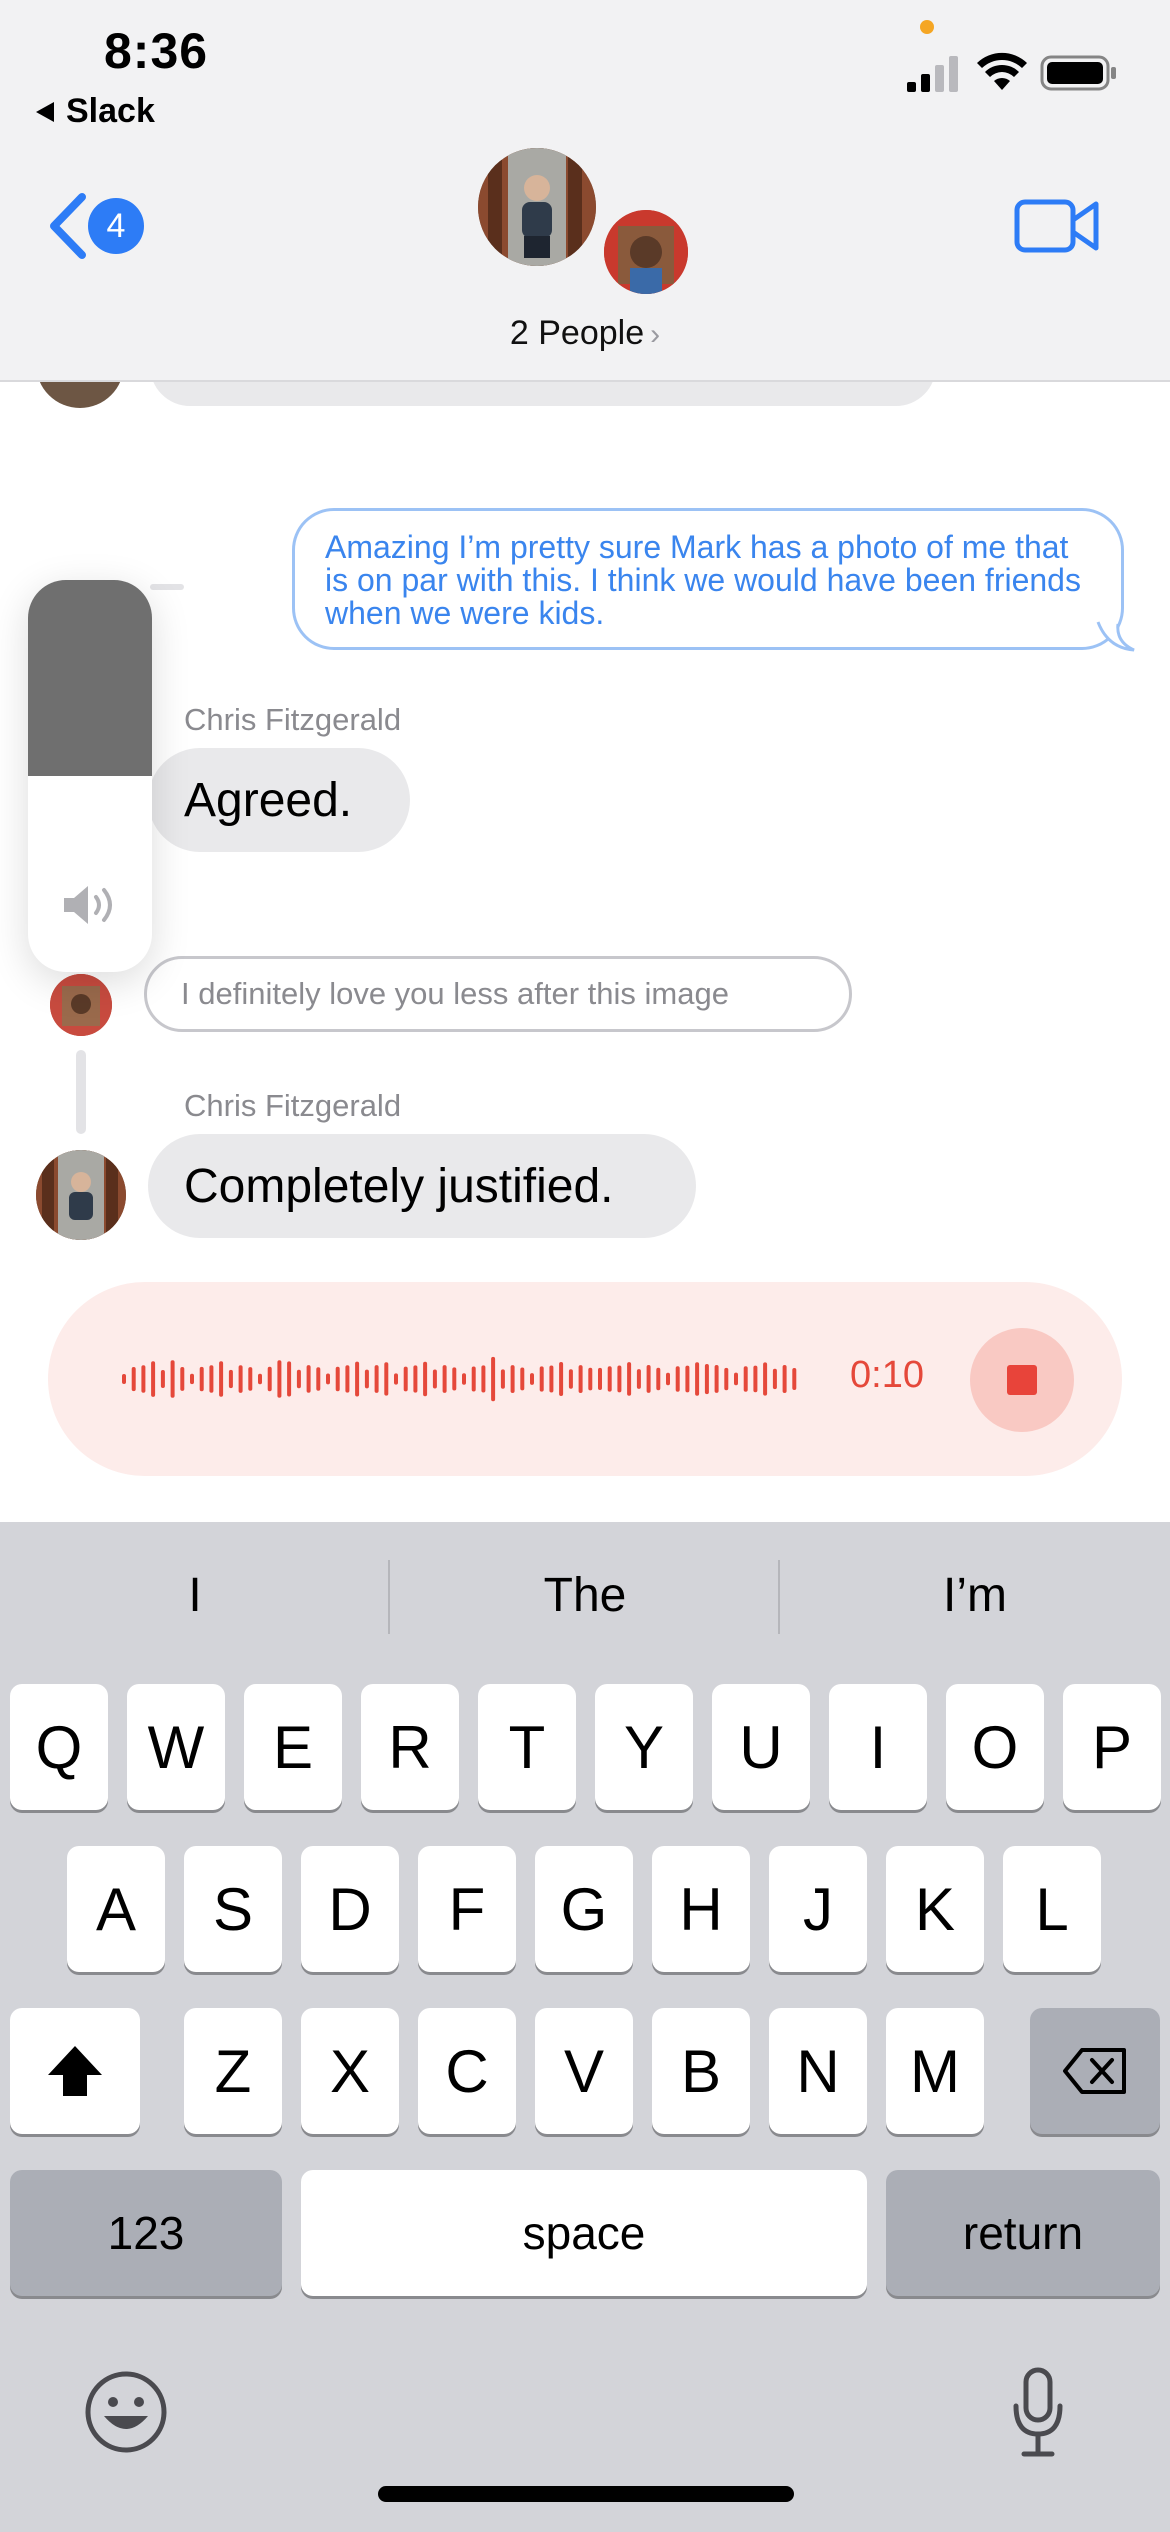 Image resolution: width=1170 pixels, height=2532 pixels. I want to click on status-bar: 8:36 Slack, so click(585, 70).